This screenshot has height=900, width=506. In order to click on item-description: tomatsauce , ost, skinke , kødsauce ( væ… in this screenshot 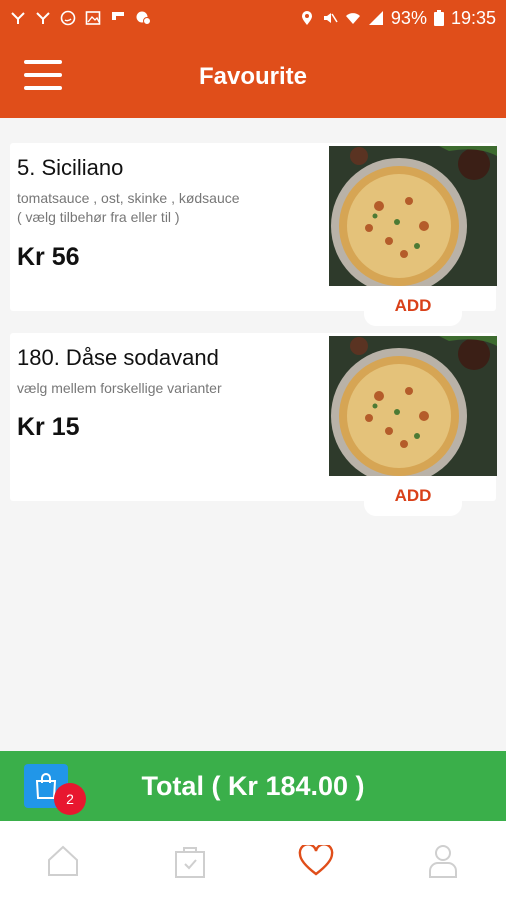, I will do `click(128, 207)`.